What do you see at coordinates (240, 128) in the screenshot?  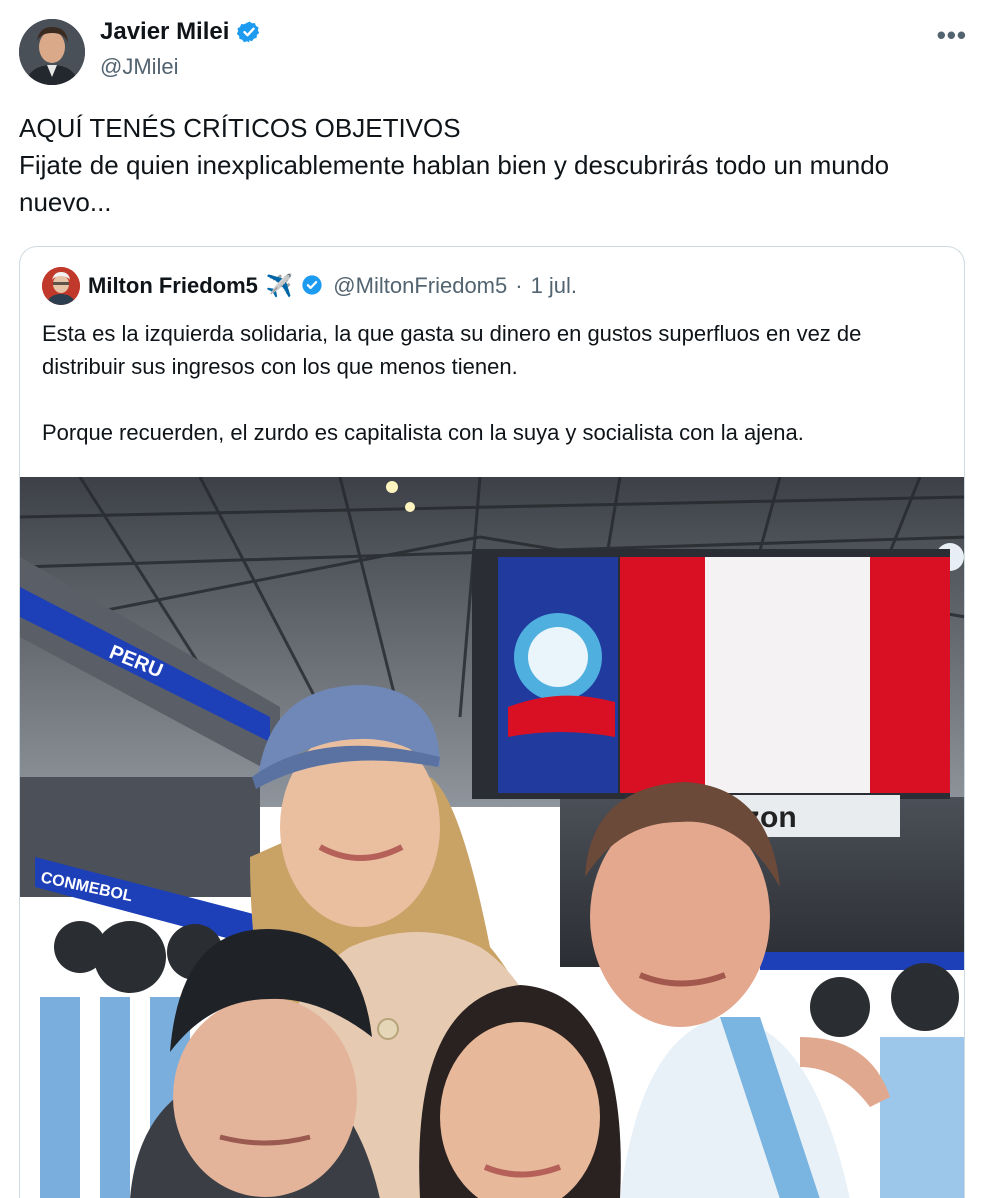 I see `tweet-text-line-1: AQUÍ TENÉS CRÍTICOS OBJETIVOS` at bounding box center [240, 128].